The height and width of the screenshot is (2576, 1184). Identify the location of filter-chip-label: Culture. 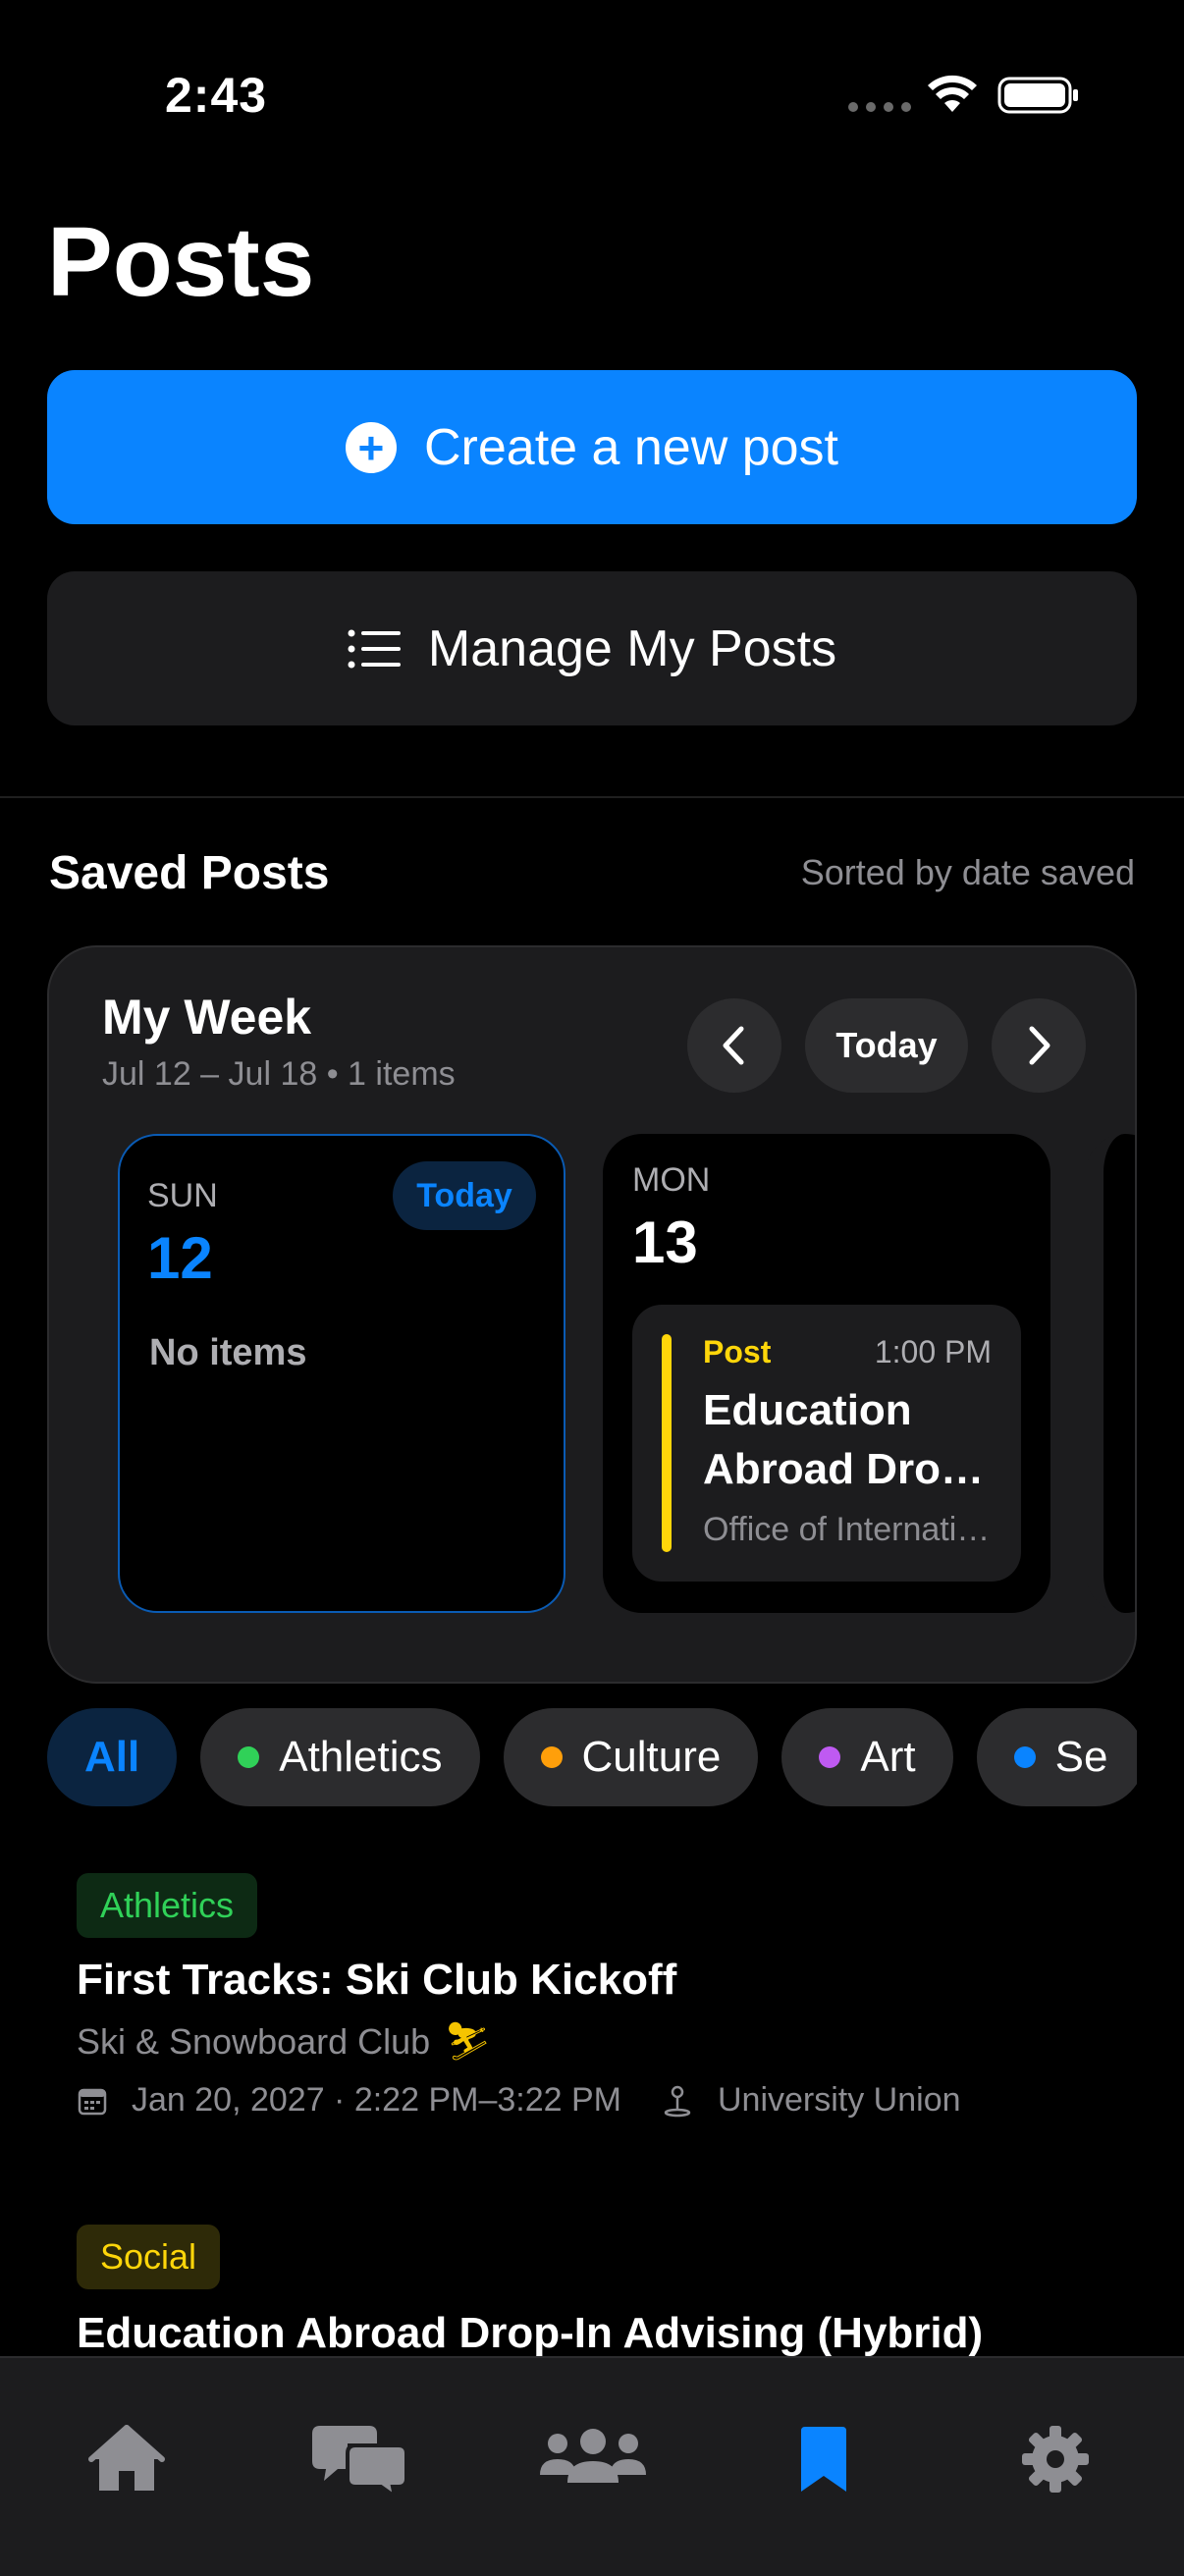
(651, 1757).